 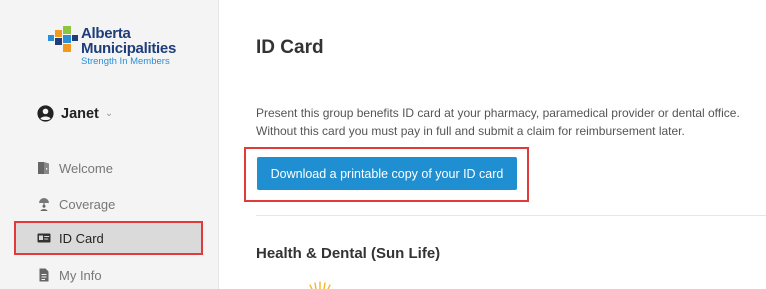 What do you see at coordinates (44, 204) in the screenshot?
I see `umbrella-person-icon` at bounding box center [44, 204].